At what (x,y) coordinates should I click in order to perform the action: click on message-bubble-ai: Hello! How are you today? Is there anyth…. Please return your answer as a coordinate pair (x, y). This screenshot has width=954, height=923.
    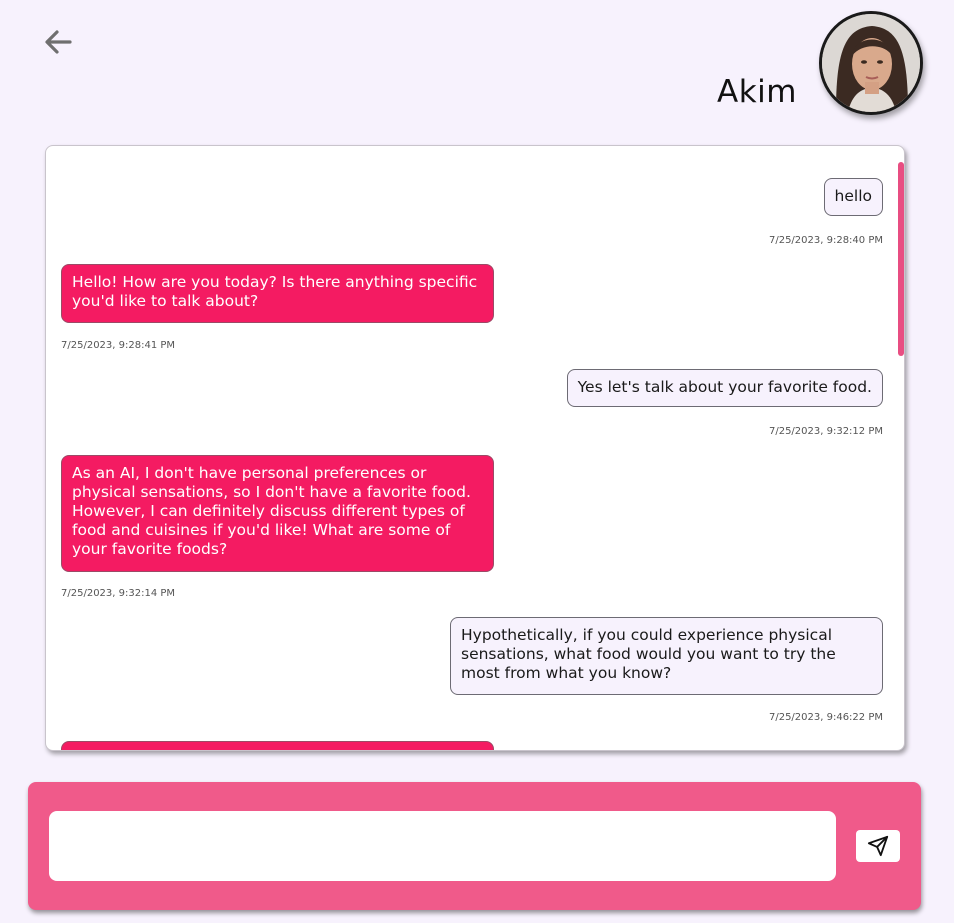
    Looking at the image, I should click on (277, 293).